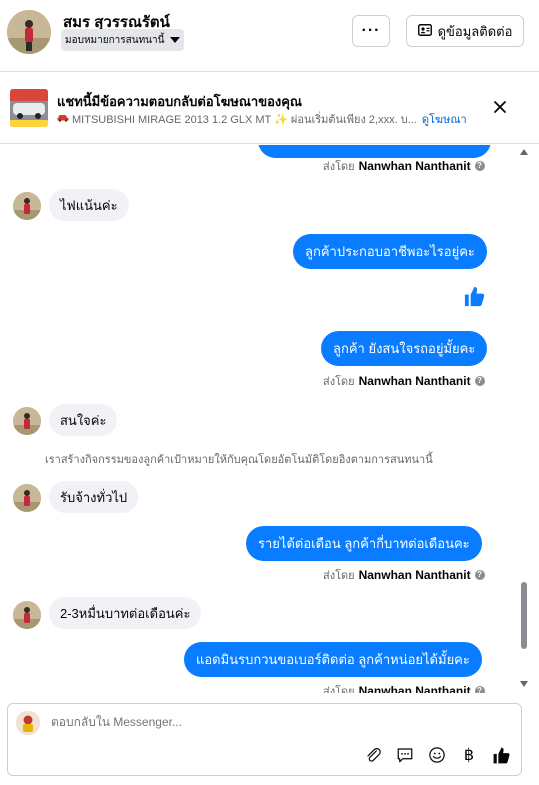  I want to click on scroll-up-arrow-icon, so click(524, 152).